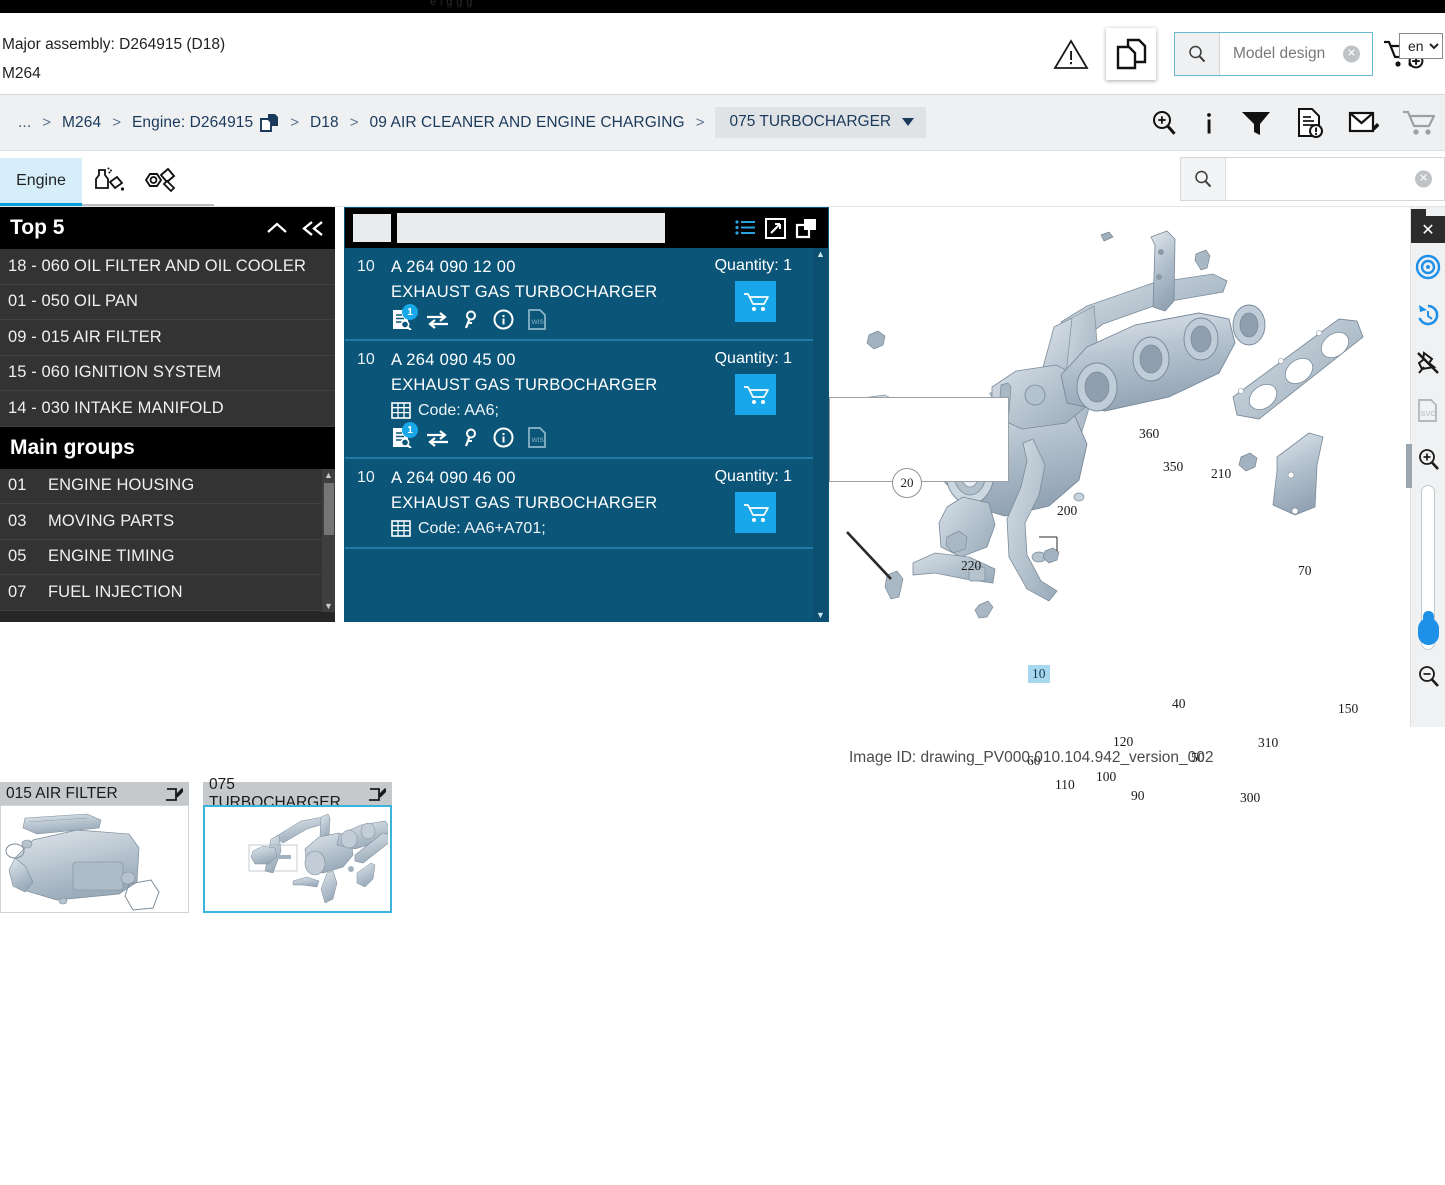  I want to click on sidebar-item-group: 03 MOVING PARTS, so click(167, 522).